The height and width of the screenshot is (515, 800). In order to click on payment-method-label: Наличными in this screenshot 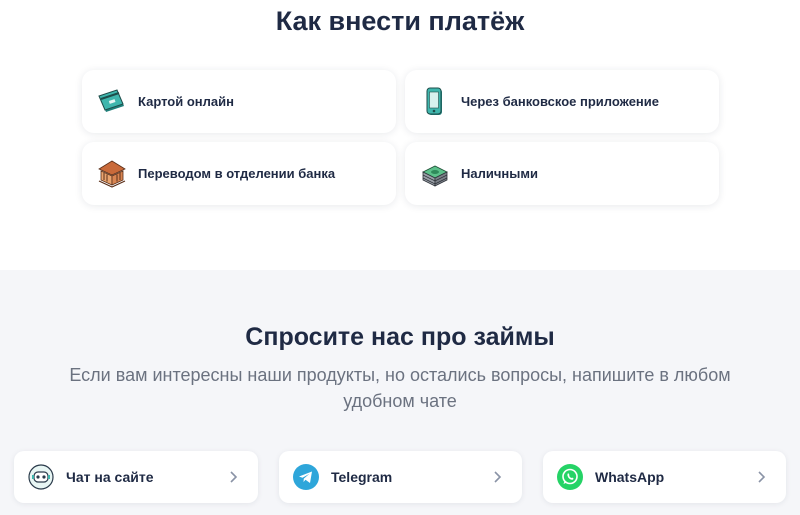, I will do `click(499, 173)`.